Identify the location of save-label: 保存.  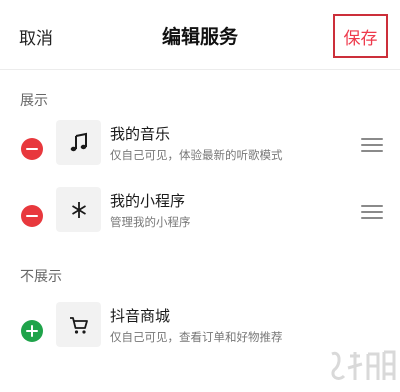
(360, 38).